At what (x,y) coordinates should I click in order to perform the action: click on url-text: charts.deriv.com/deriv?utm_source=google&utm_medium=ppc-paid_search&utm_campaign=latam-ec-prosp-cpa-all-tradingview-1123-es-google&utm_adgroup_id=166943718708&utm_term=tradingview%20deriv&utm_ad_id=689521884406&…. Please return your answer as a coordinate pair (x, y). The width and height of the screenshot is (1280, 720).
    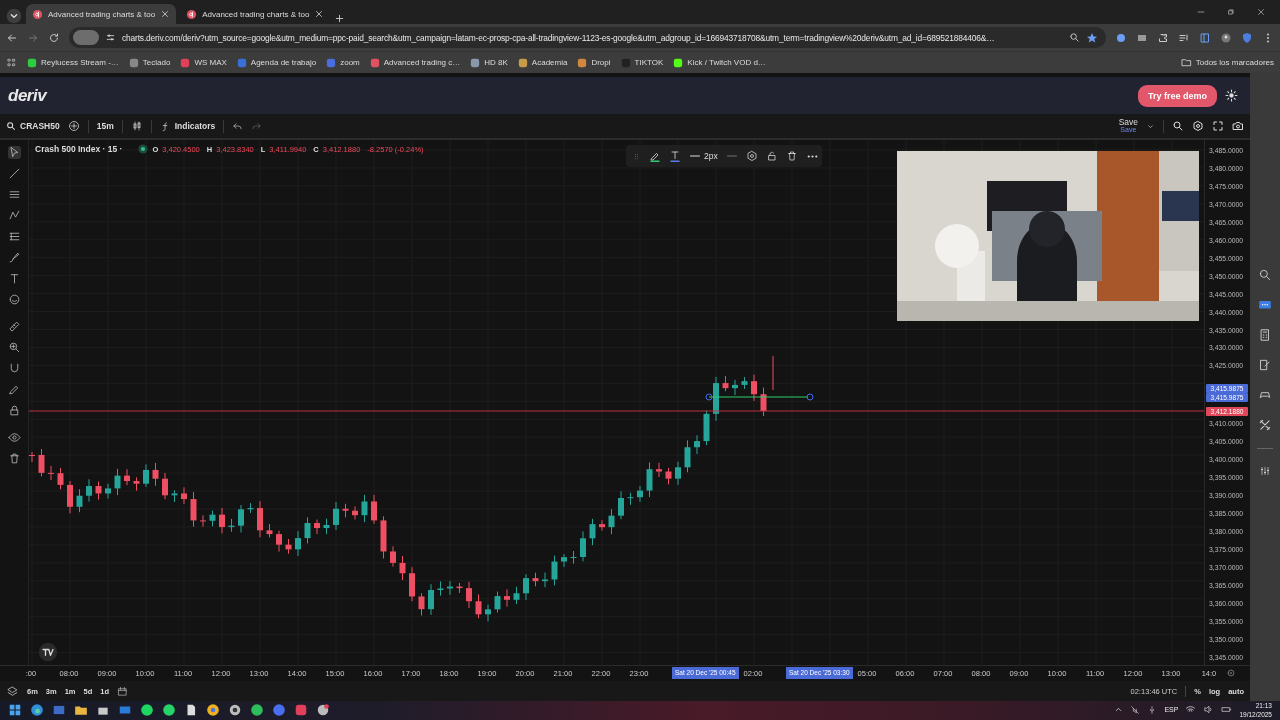
    Looking at the image, I should click on (559, 37).